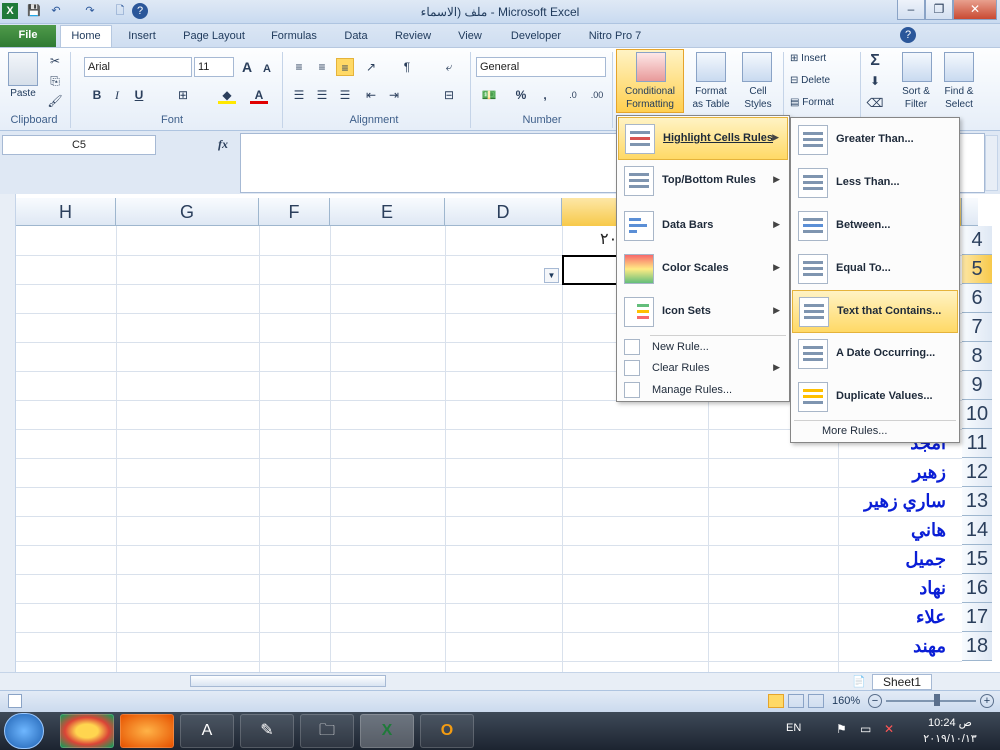 The width and height of the screenshot is (1000, 750). What do you see at coordinates (28, 36) in the screenshot?
I see `tab-file: File` at bounding box center [28, 36].